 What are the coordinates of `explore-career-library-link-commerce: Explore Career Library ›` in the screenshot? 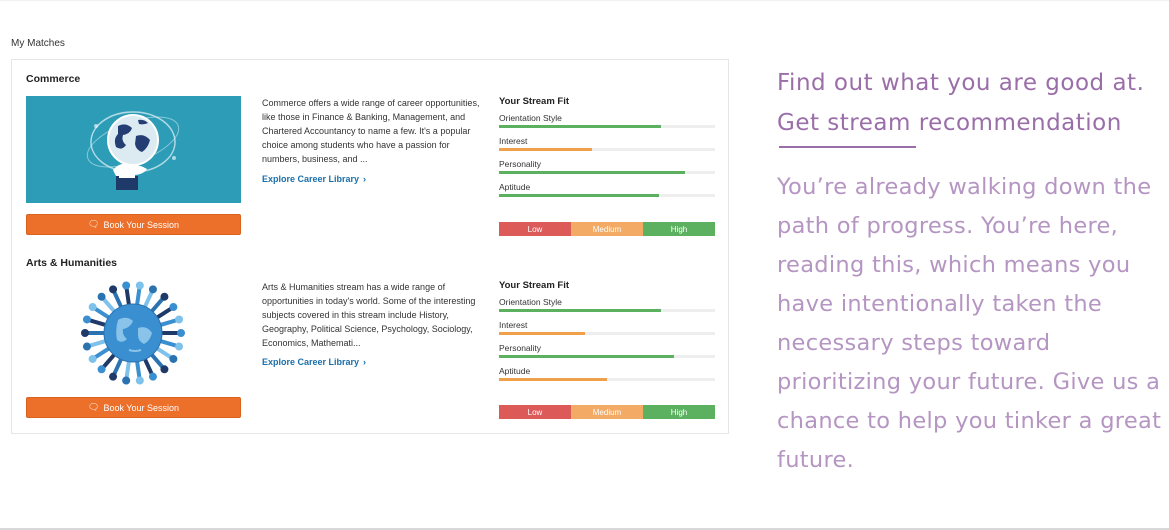 It's located at (314, 179).